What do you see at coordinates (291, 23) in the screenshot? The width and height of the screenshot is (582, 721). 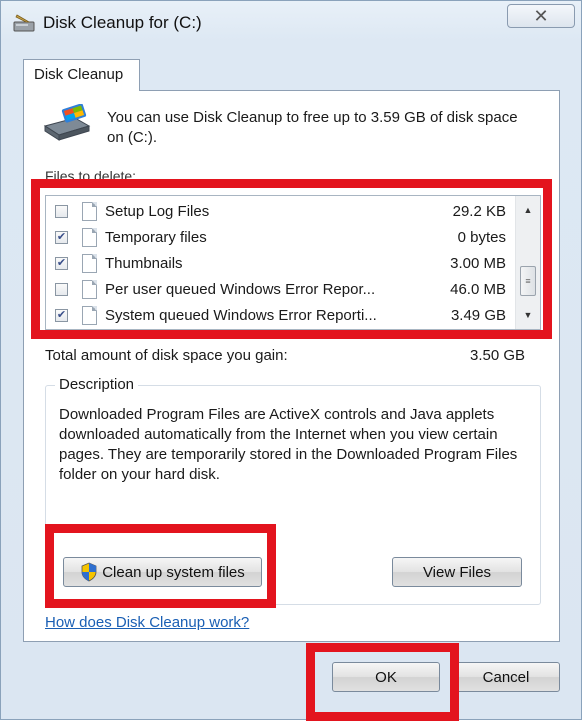 I see `title-bar: Disk Cleanup for (C:) ✕` at bounding box center [291, 23].